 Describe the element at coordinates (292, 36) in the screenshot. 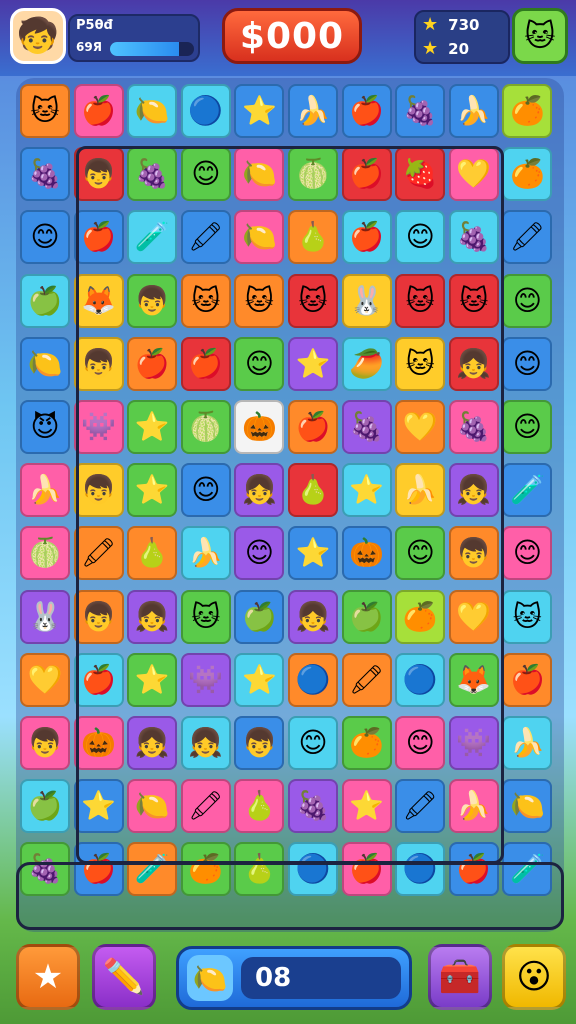

I see `coin-counter: $000` at that location.